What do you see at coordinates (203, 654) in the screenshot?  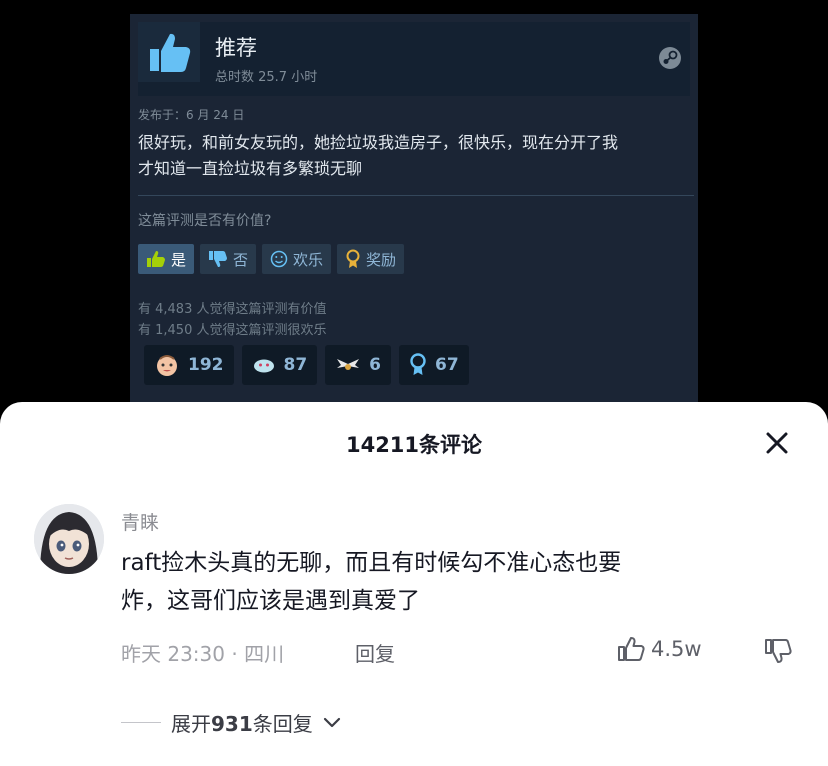 I see `comment-time-location: 昨天 23:30 · 四川` at bounding box center [203, 654].